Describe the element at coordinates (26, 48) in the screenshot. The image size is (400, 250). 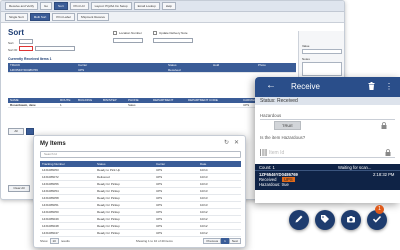
I see `sort-id-field` at that location.